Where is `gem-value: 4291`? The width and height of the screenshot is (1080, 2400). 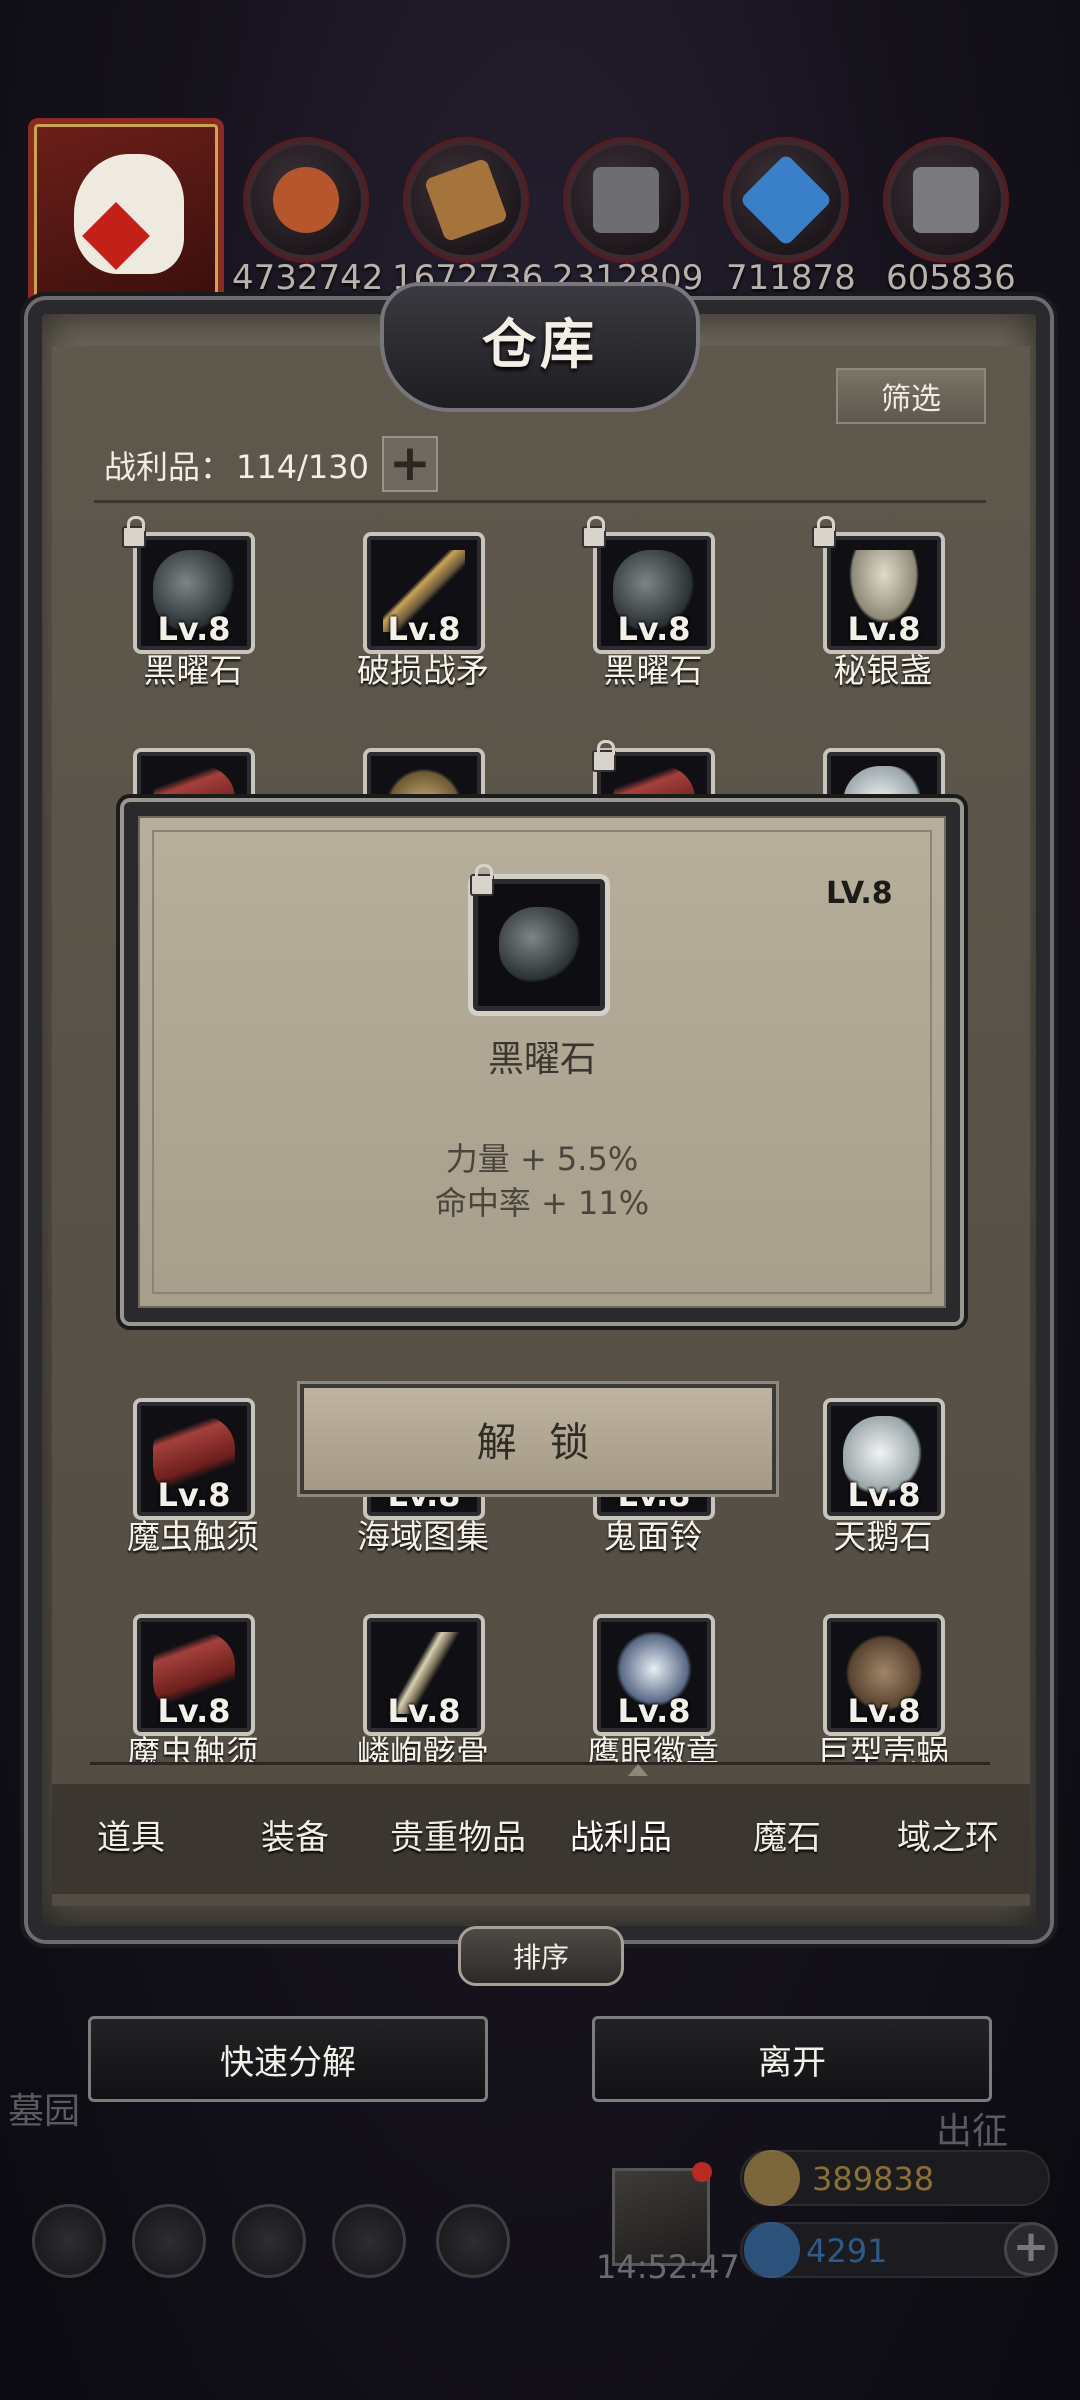
gem-value: 4291 is located at coordinates (847, 2251).